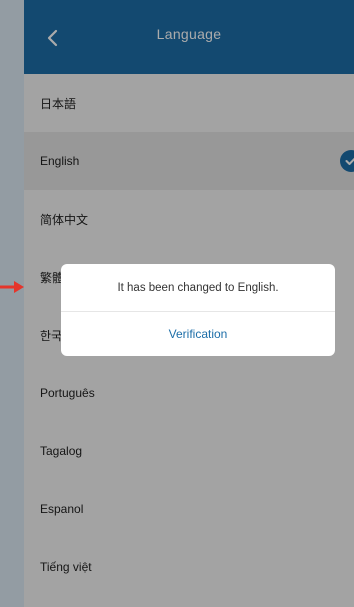 The image size is (354, 607). I want to click on dialog-message: It has been changed to English., so click(198, 288).